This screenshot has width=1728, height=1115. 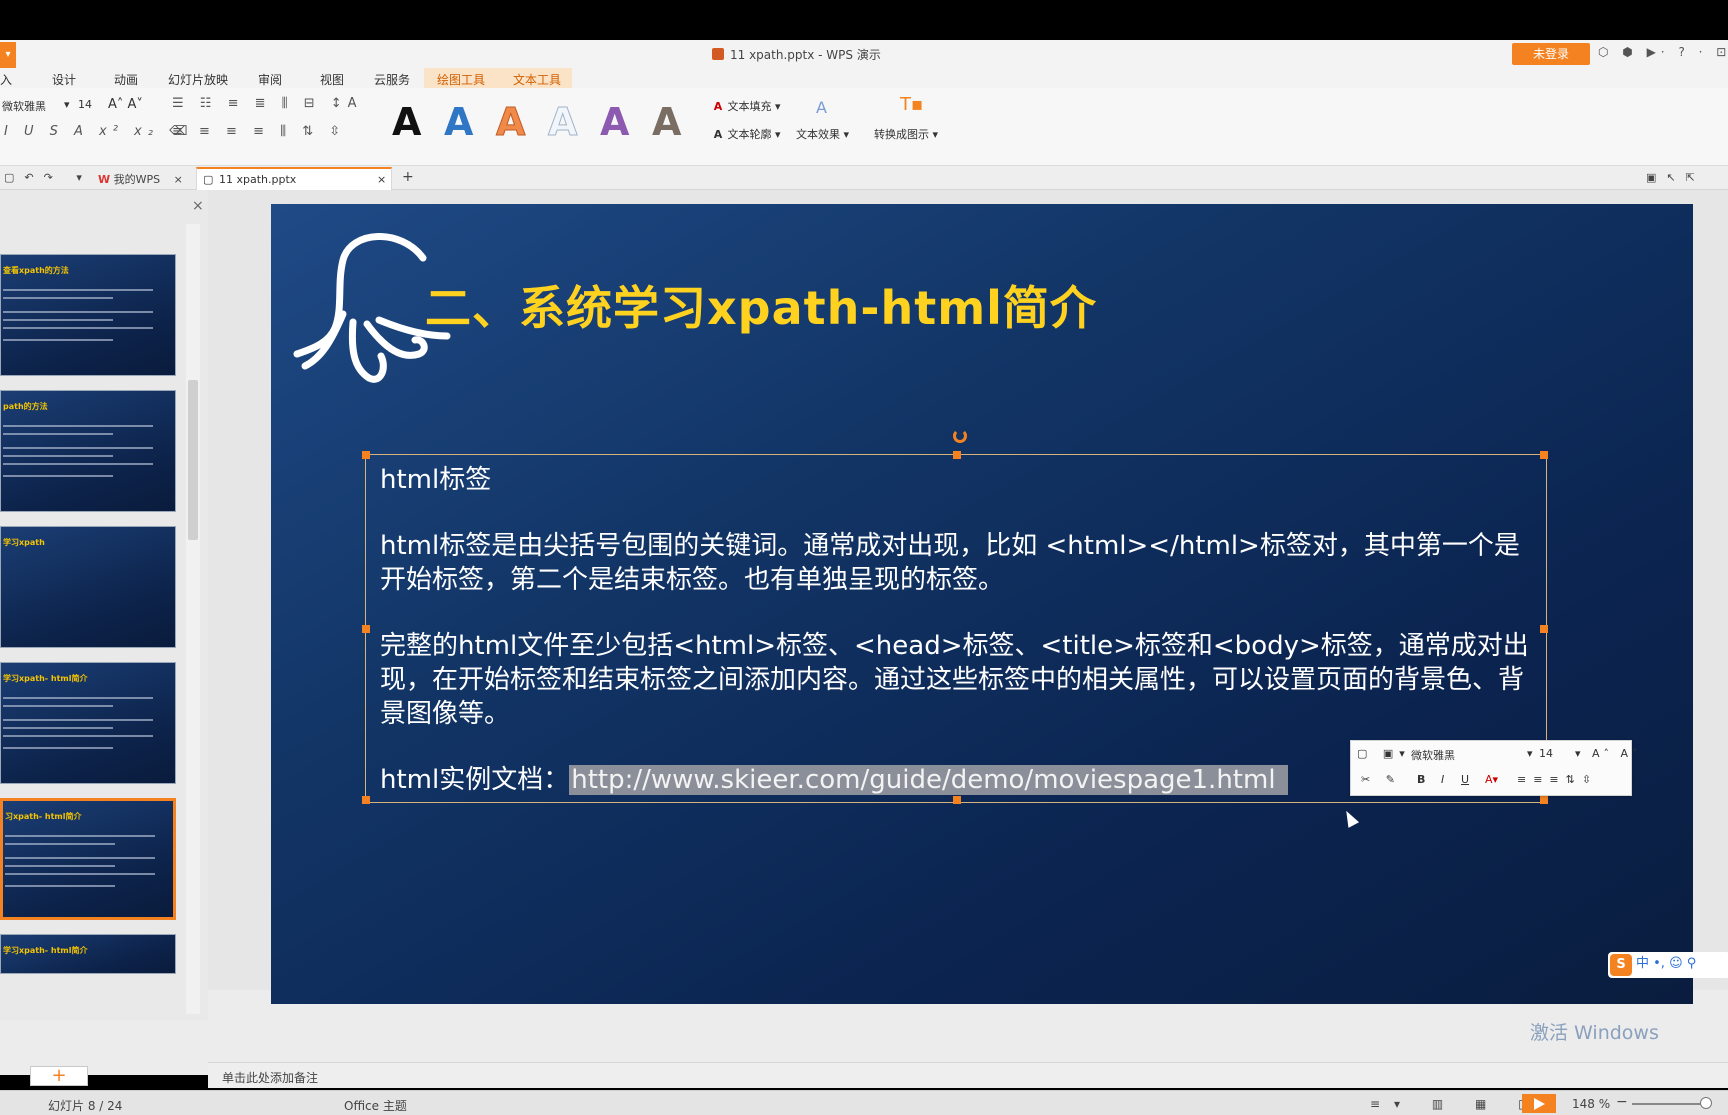 What do you see at coordinates (1663, 52) in the screenshot?
I see `window-control-icons: ⬡ ⬢ ▶· ? · ⊡` at bounding box center [1663, 52].